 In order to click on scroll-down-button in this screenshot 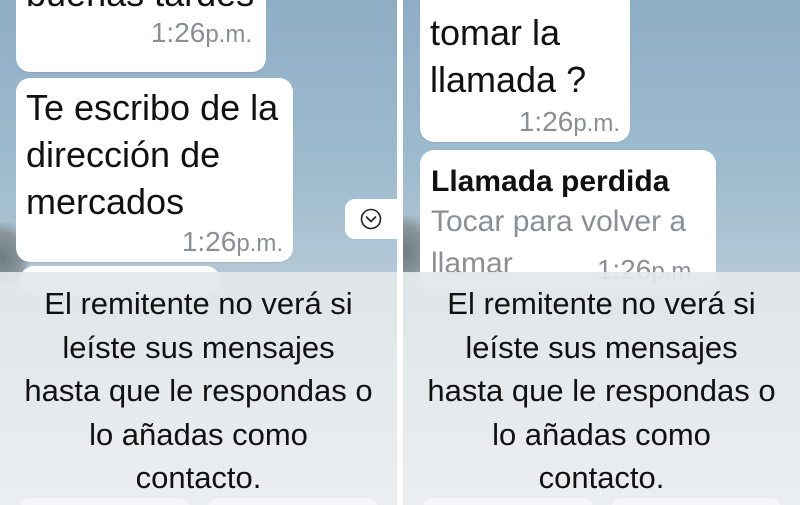, I will do `click(371, 219)`.